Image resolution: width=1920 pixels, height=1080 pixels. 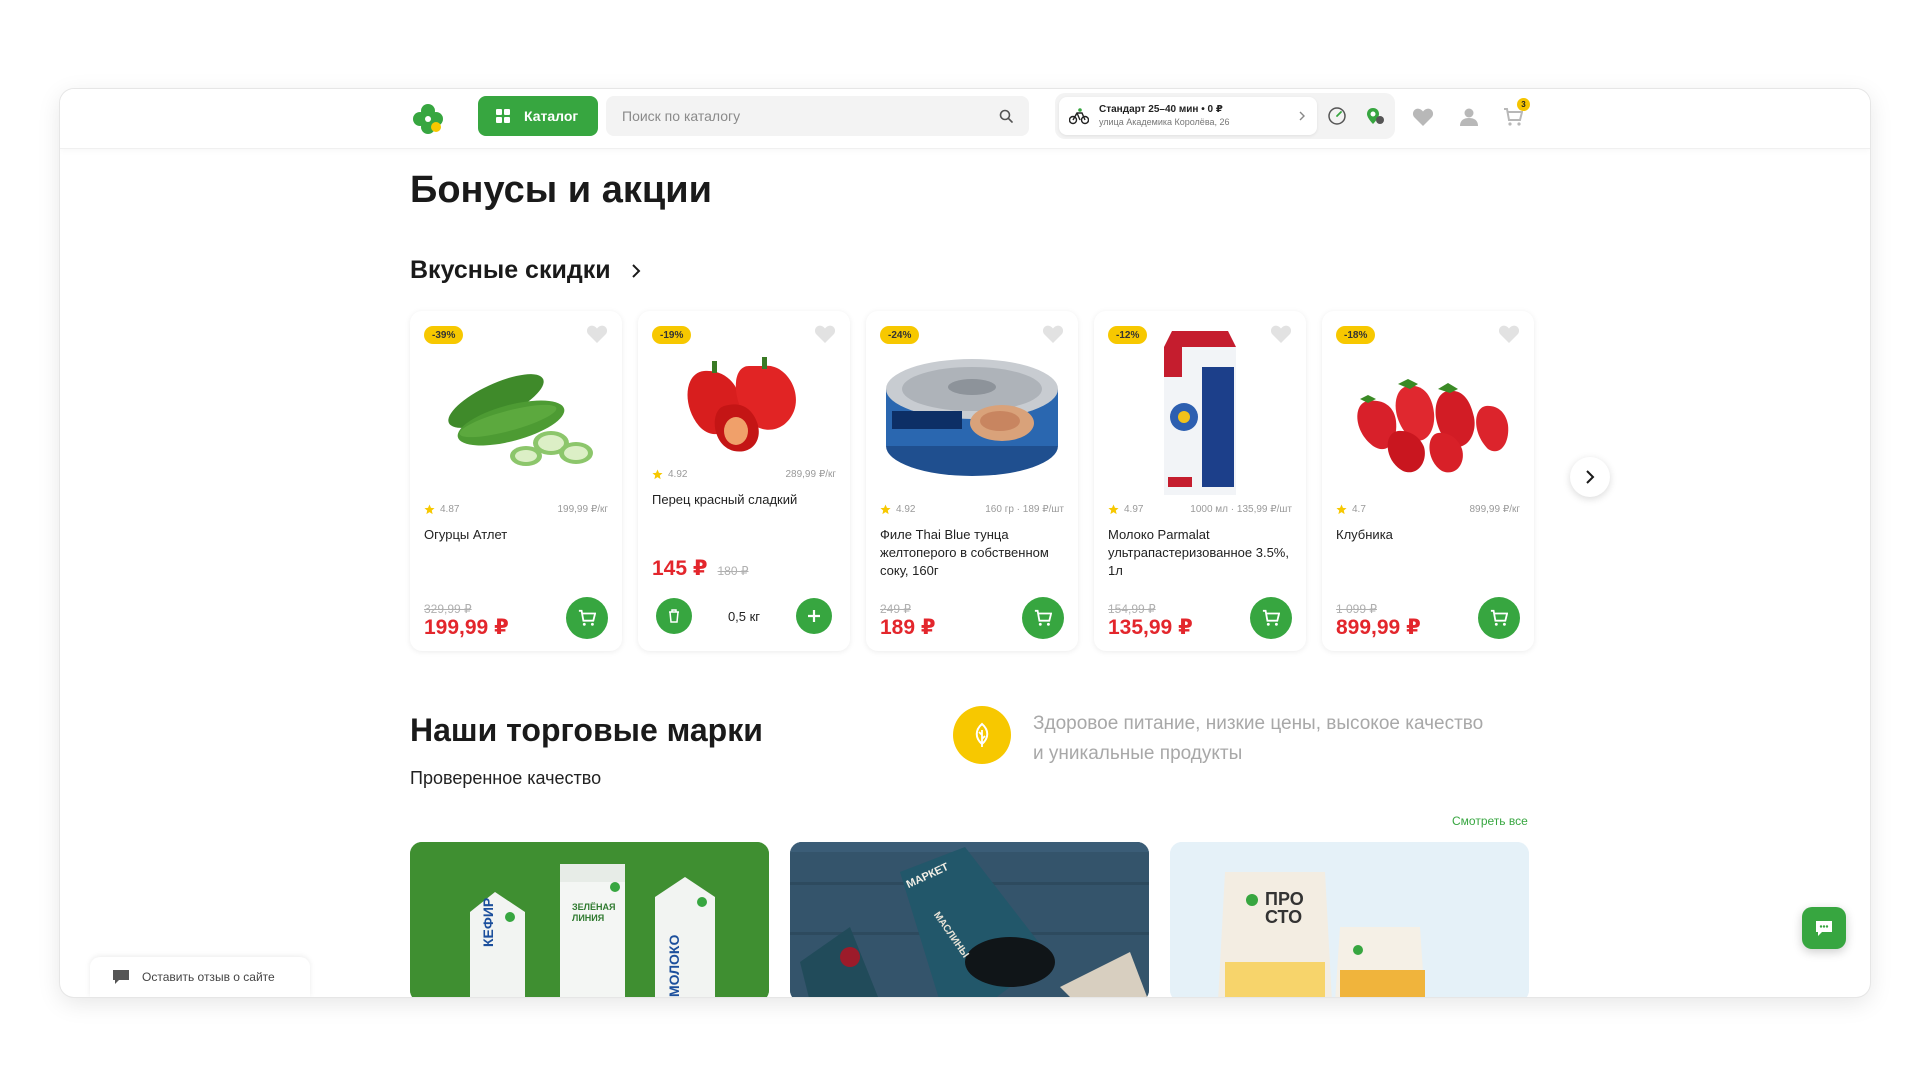 I want to click on unit-price: 289,99 ₽/кг, so click(x=810, y=474).